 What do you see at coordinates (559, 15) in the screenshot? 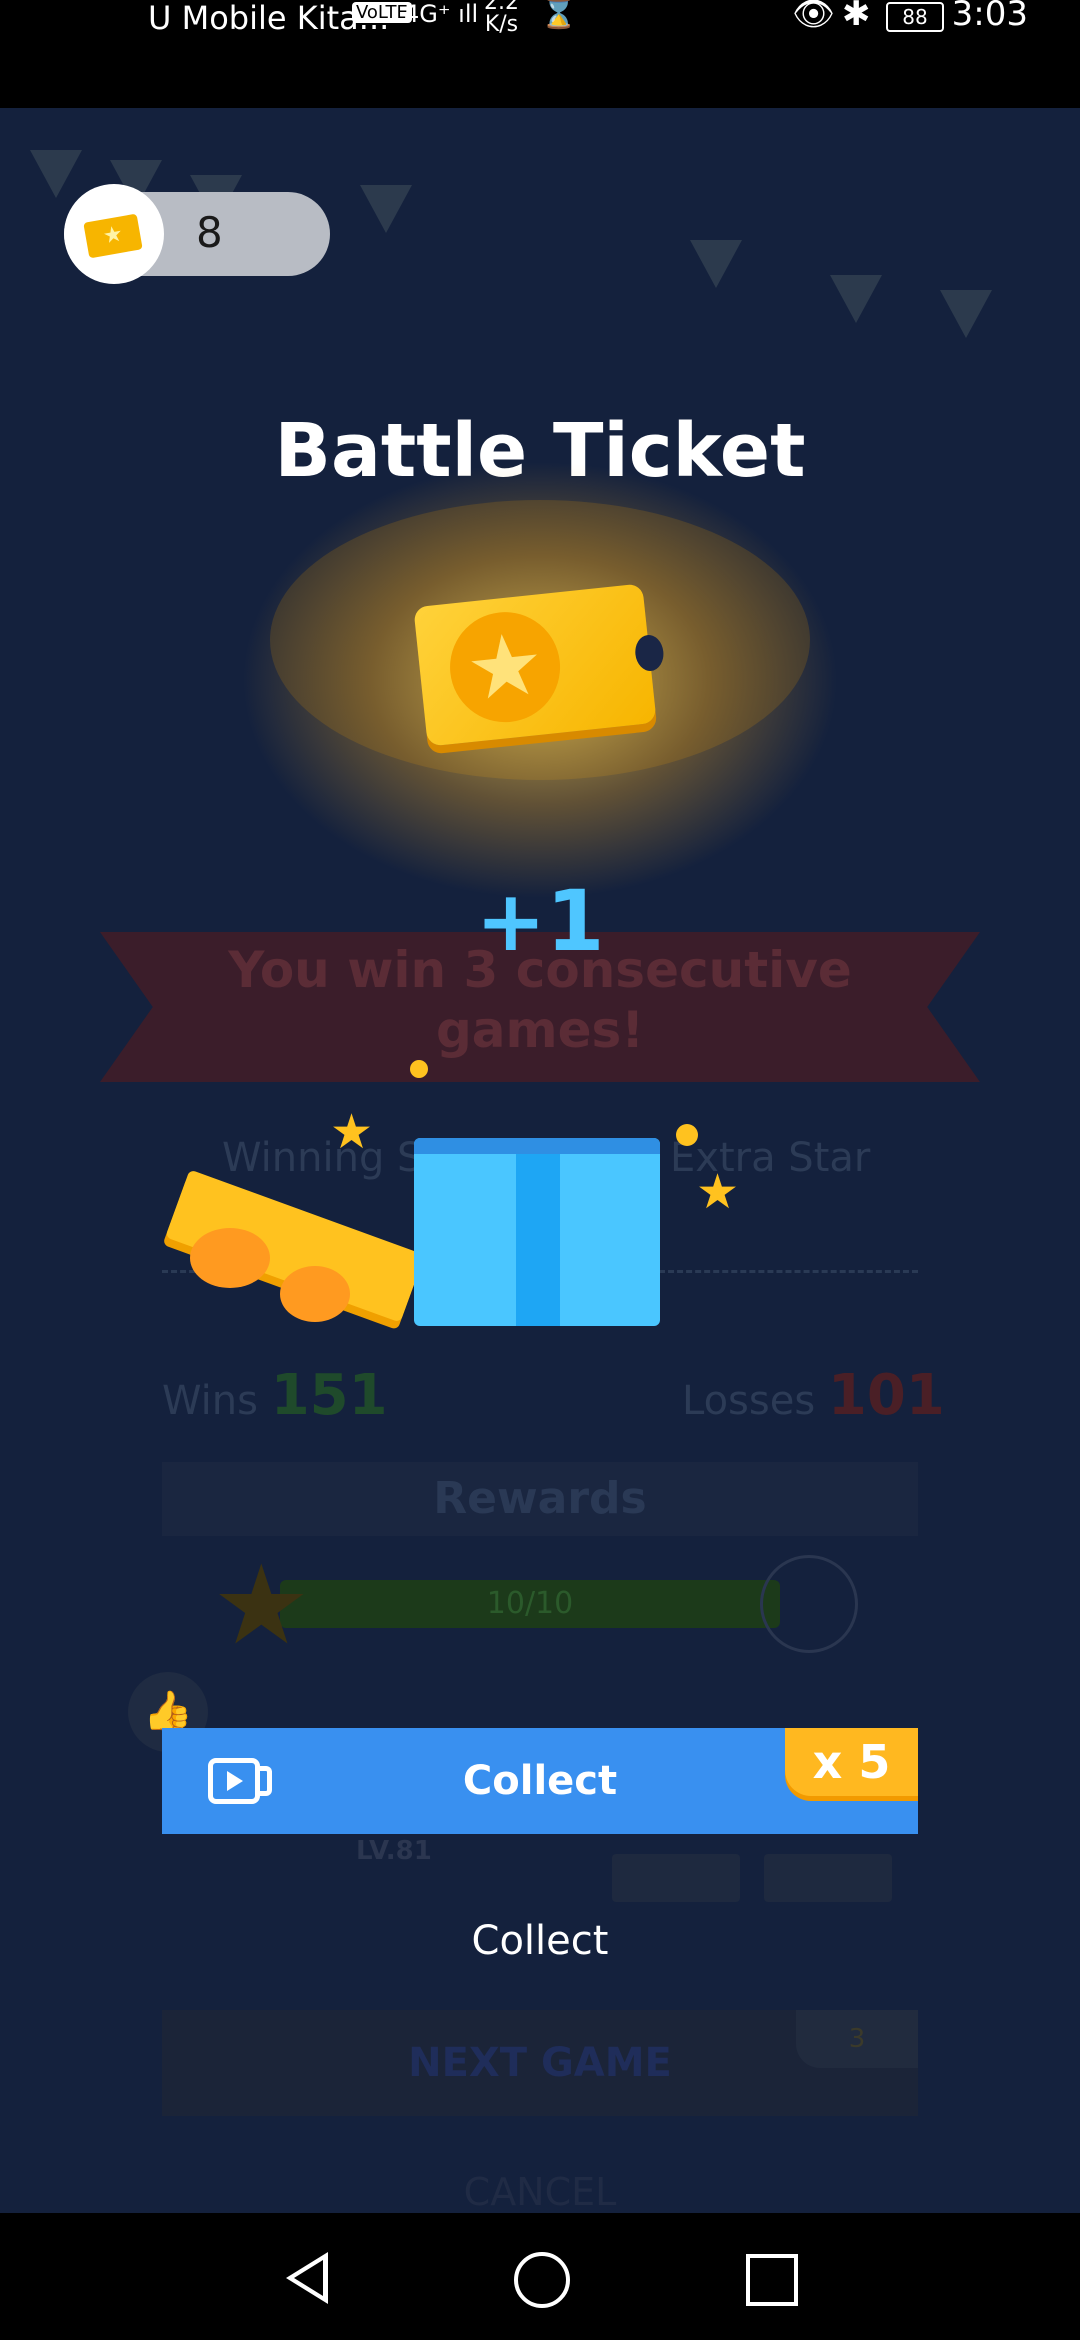
I see `hourglass-icon: ⌛` at bounding box center [559, 15].